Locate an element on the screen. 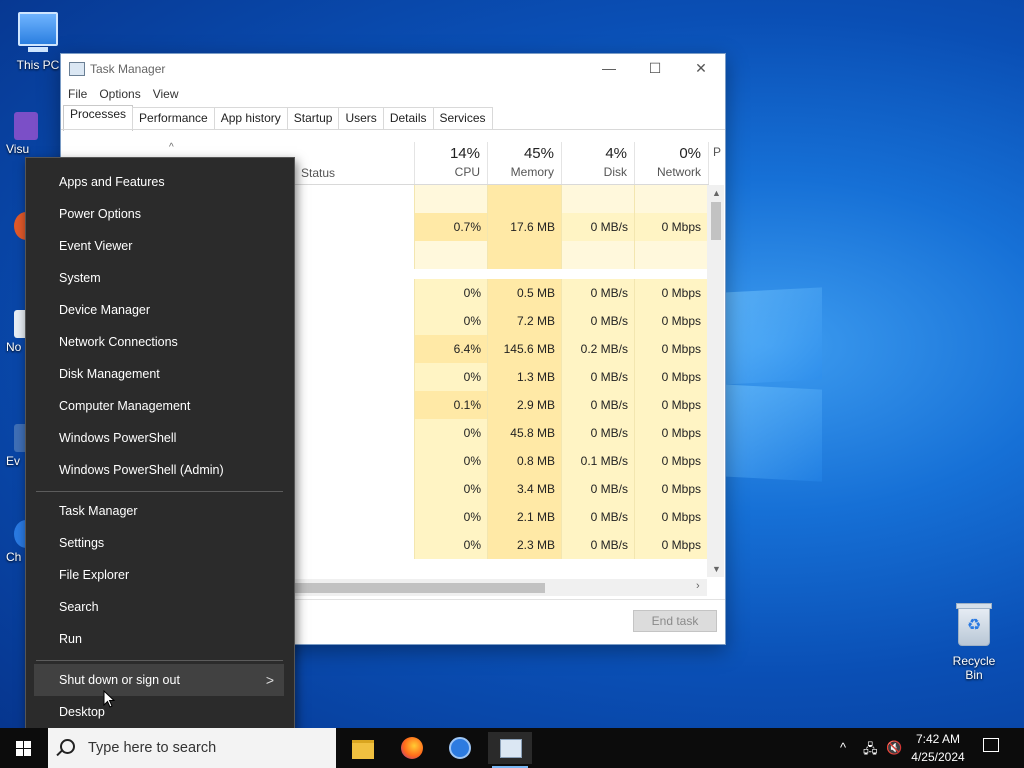 This screenshot has width=1024, height=768. menu-item-shut-down-or-sign-out: Shut down or sign out > is located at coordinates (159, 680).